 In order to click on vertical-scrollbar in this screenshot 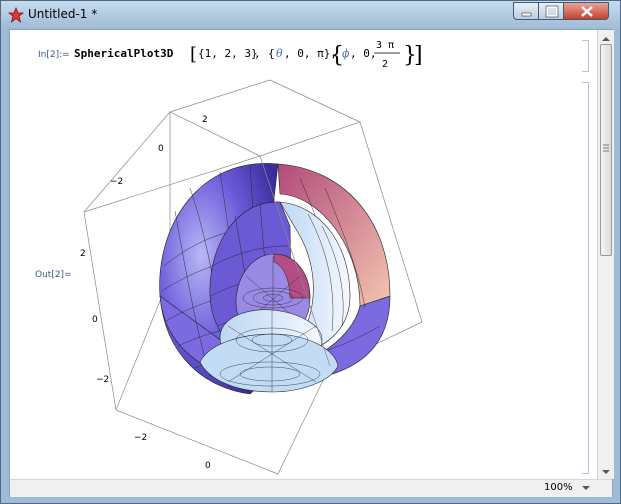, I will do `click(605, 254)`.